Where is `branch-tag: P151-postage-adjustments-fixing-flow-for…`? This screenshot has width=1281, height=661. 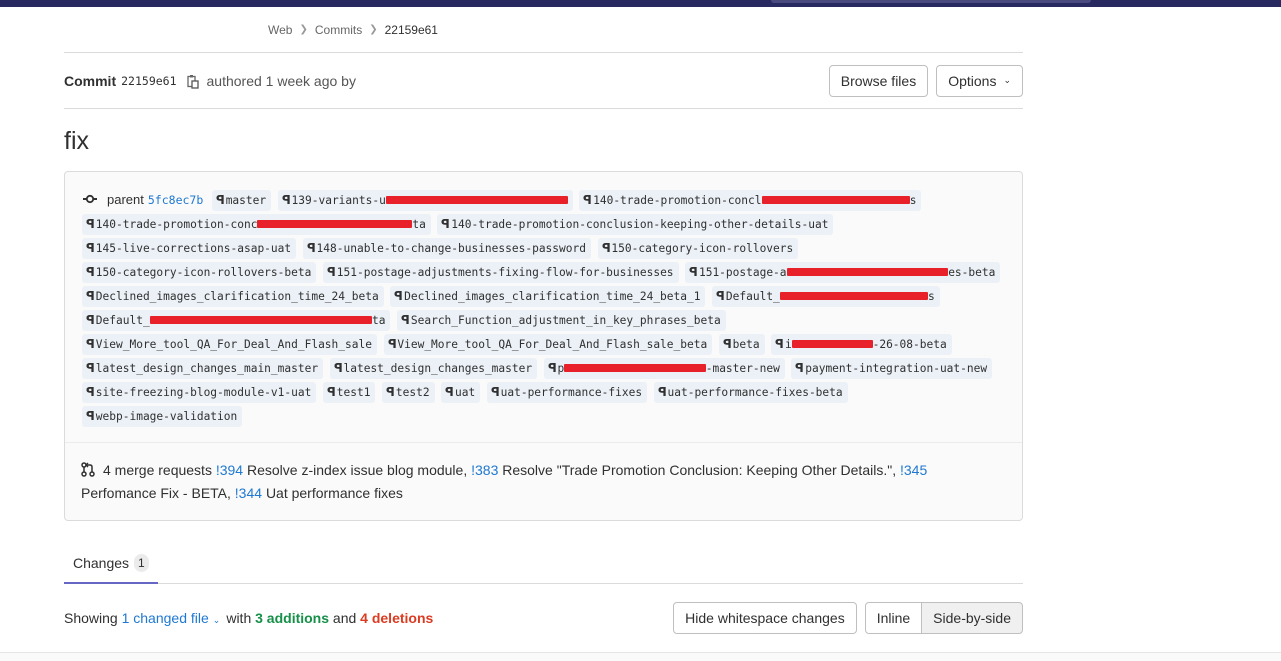
branch-tag: P151-postage-adjustments-fixing-flow-for… is located at coordinates (500, 273).